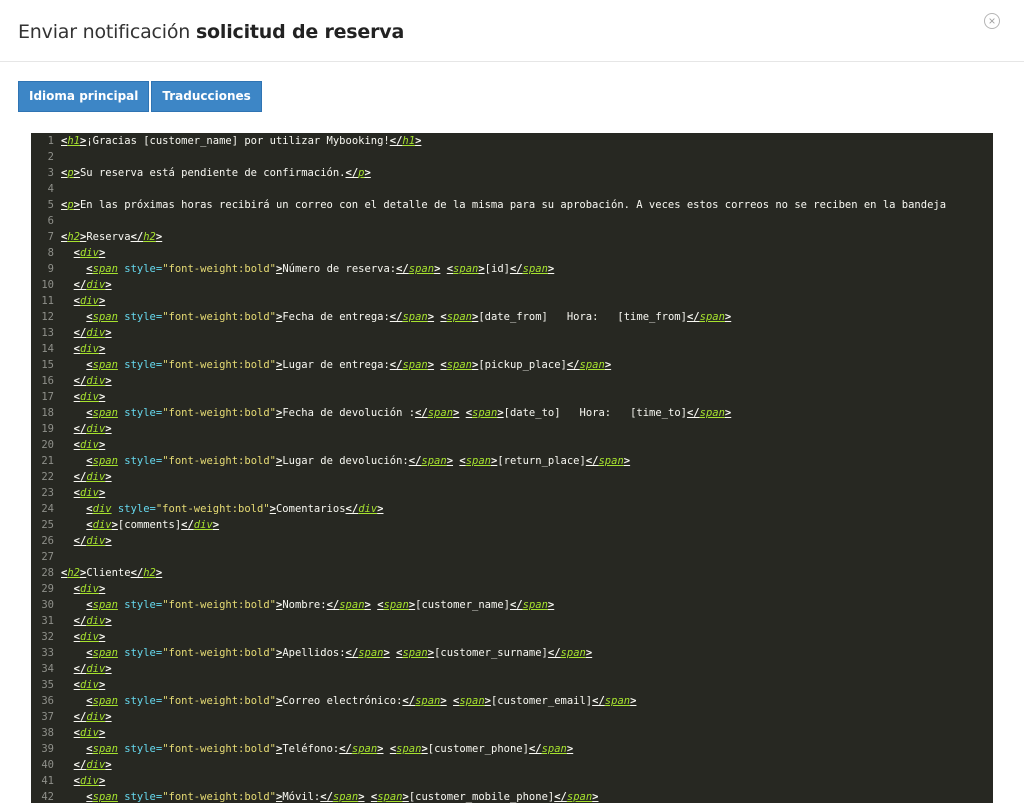 The image size is (1024, 803). What do you see at coordinates (50, 221) in the screenshot?
I see `line-number: 6` at bounding box center [50, 221].